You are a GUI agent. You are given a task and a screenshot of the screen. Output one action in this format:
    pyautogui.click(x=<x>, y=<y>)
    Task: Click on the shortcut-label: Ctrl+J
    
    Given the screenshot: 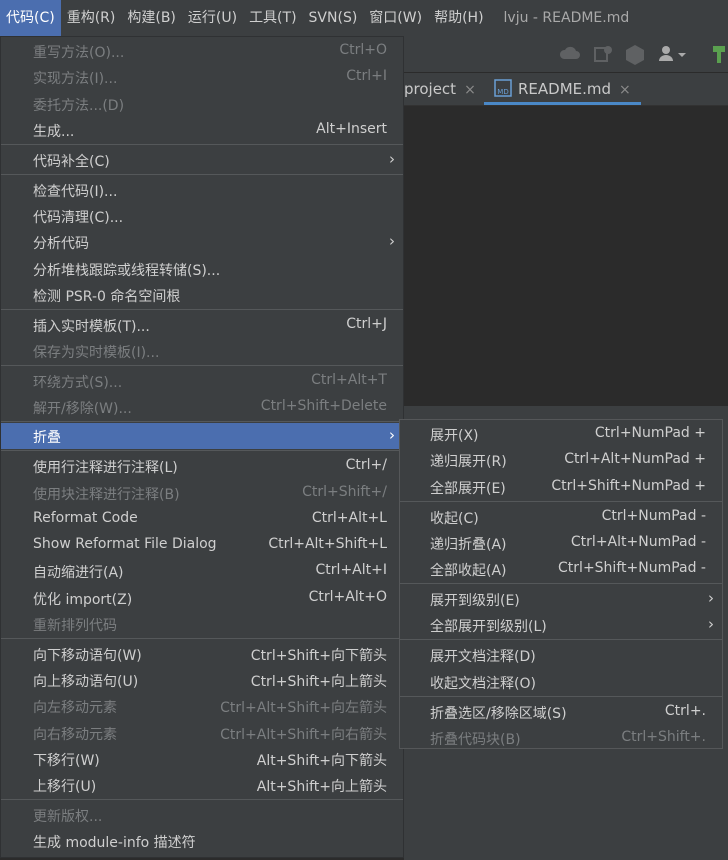 What is the action you would take?
    pyautogui.click(x=366, y=324)
    